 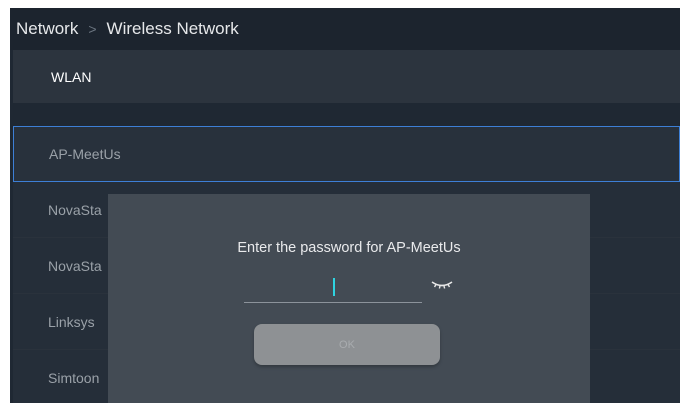 What do you see at coordinates (346, 154) in the screenshot?
I see `network-item-ap-meetus: AP-MeetUs` at bounding box center [346, 154].